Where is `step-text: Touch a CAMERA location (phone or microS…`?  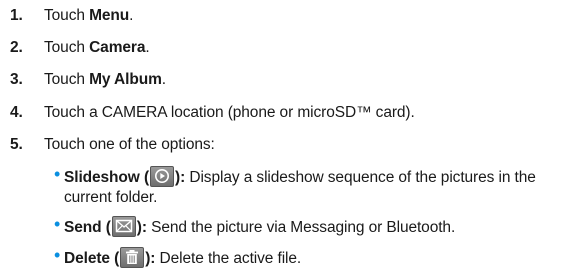 step-text: Touch a CAMERA location (phone or microS… is located at coordinates (229, 112).